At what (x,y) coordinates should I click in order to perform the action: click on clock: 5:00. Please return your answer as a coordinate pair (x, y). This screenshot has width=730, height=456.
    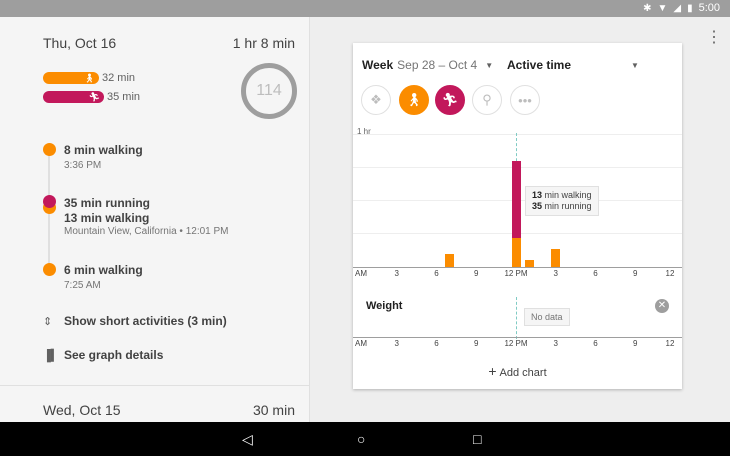
    Looking at the image, I should click on (709, 8).